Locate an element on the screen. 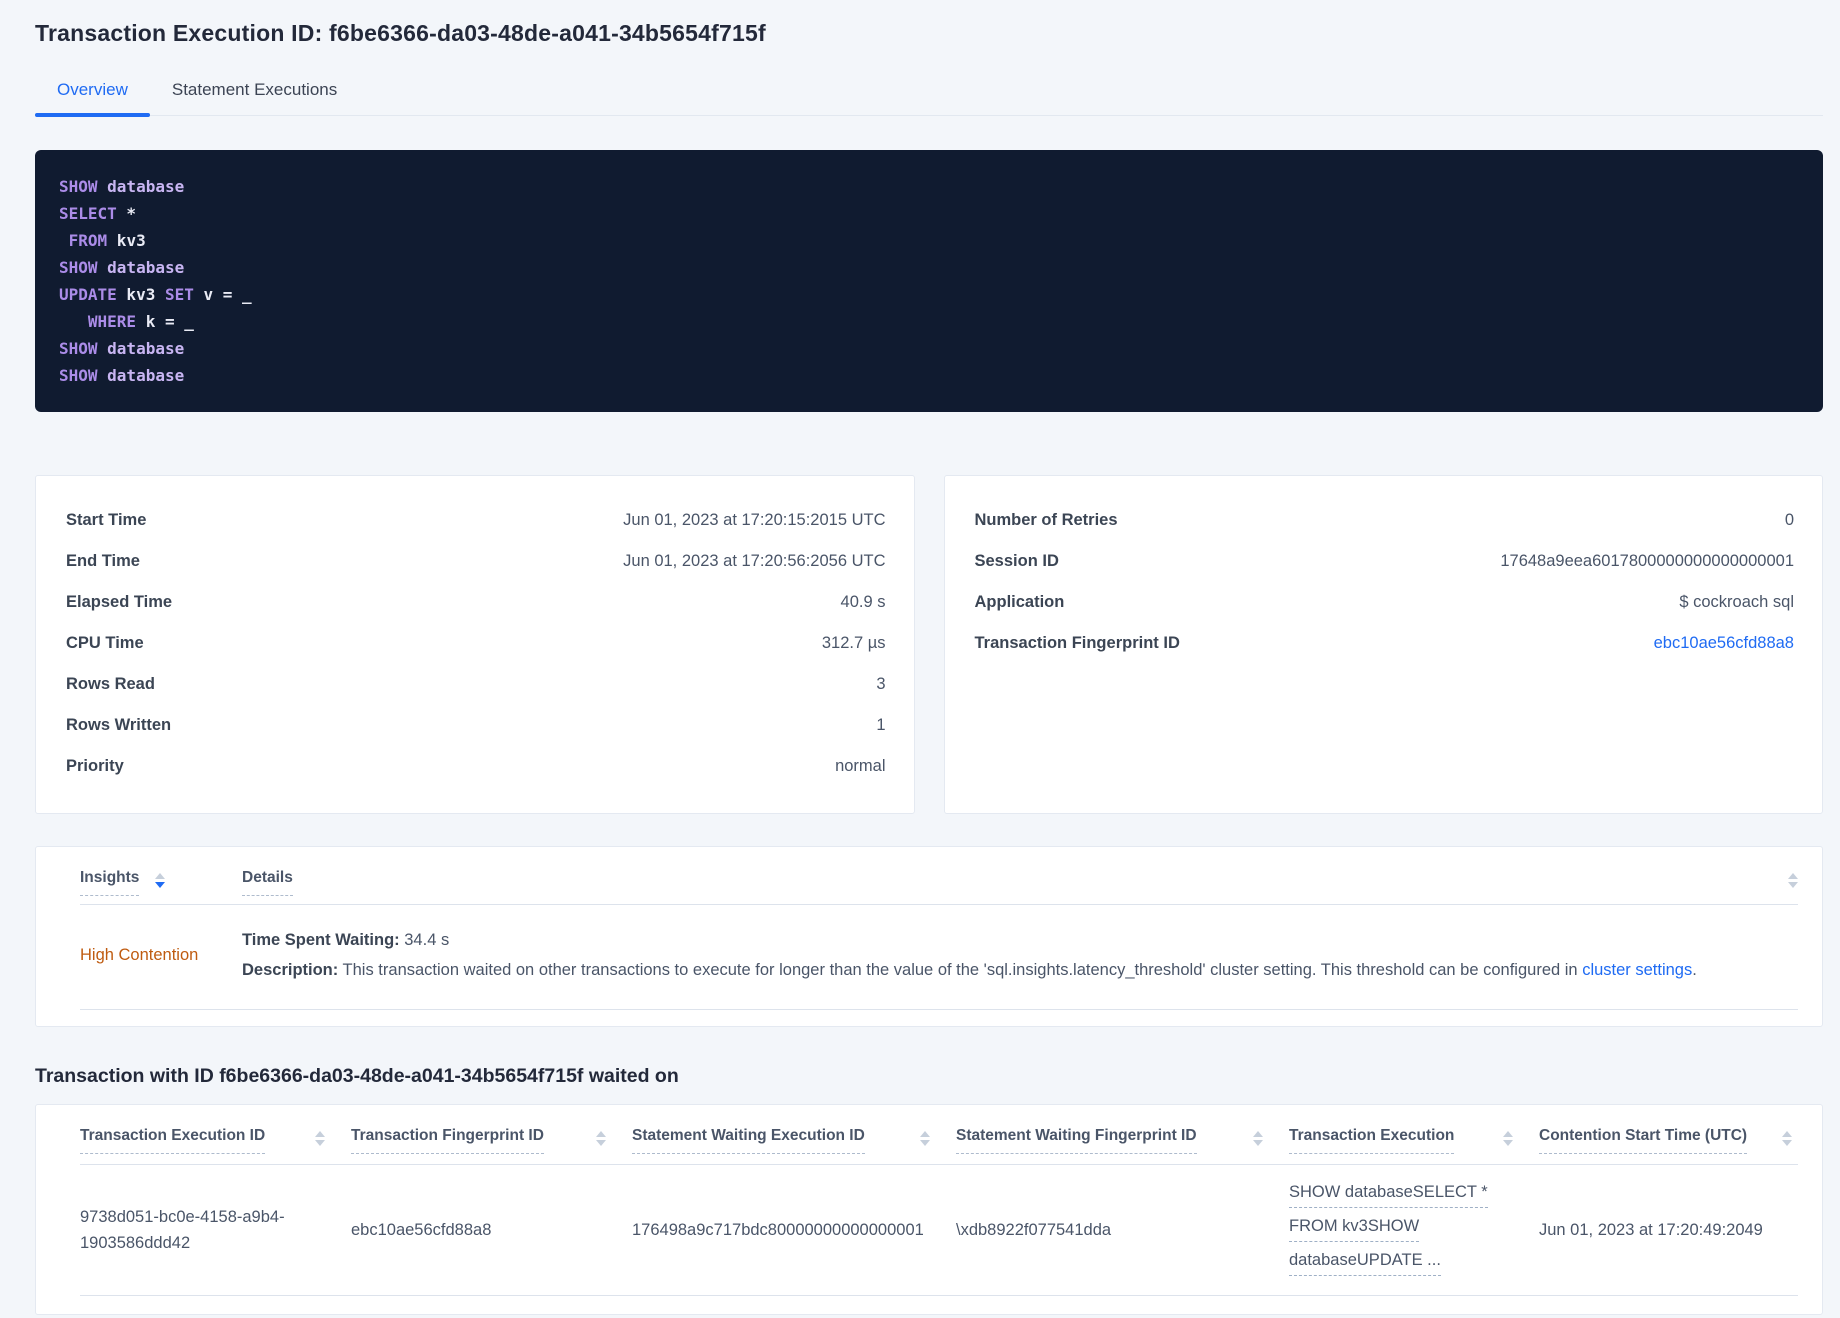  row-label: Session ID is located at coordinates (1016, 561).